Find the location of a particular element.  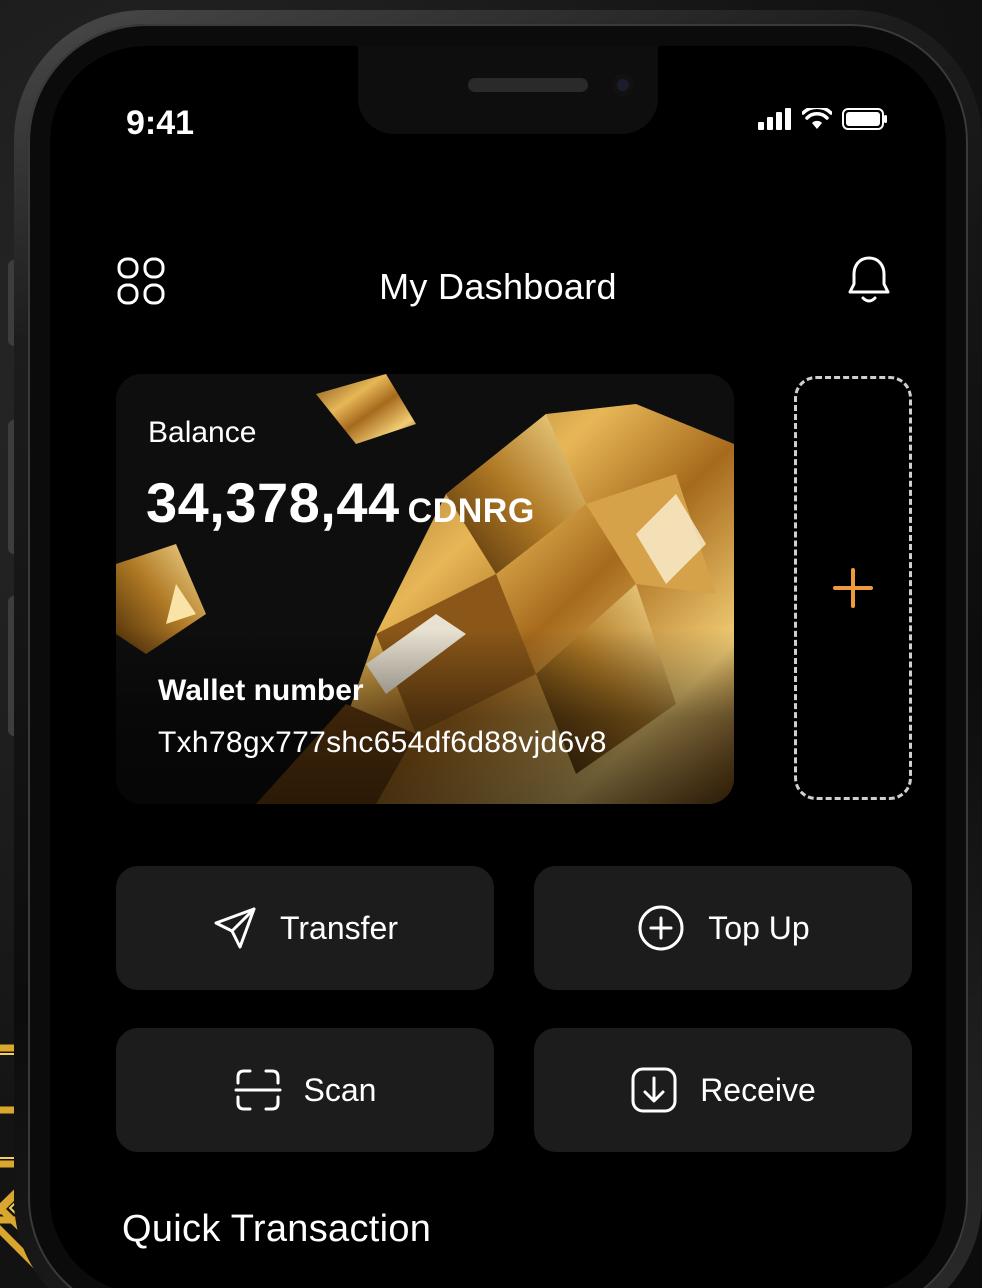

quick-transaction-title: Quick Transaction is located at coordinates (277, 1229).